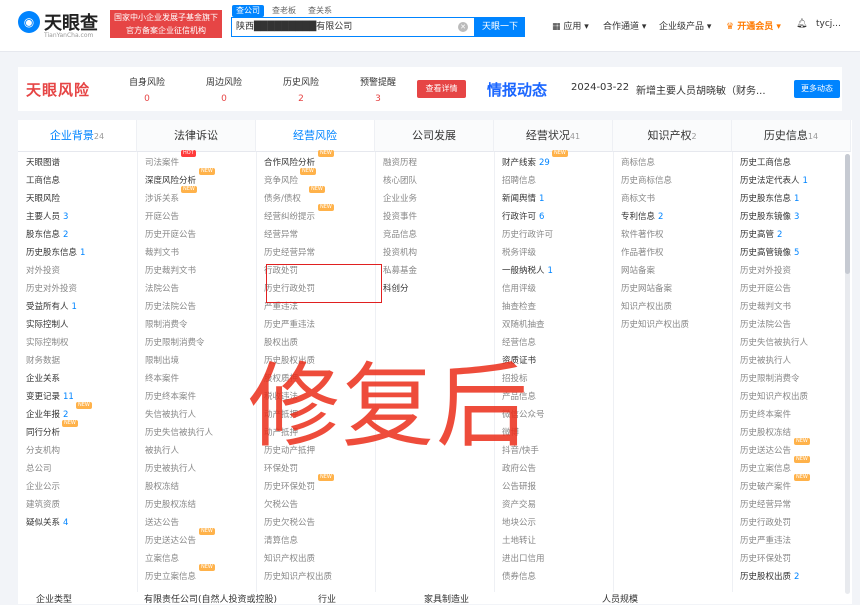 Image resolution: width=860 pixels, height=605 pixels. Describe the element at coordinates (553, 235) in the screenshot. I see `category-item: 历史行政许可` at that location.